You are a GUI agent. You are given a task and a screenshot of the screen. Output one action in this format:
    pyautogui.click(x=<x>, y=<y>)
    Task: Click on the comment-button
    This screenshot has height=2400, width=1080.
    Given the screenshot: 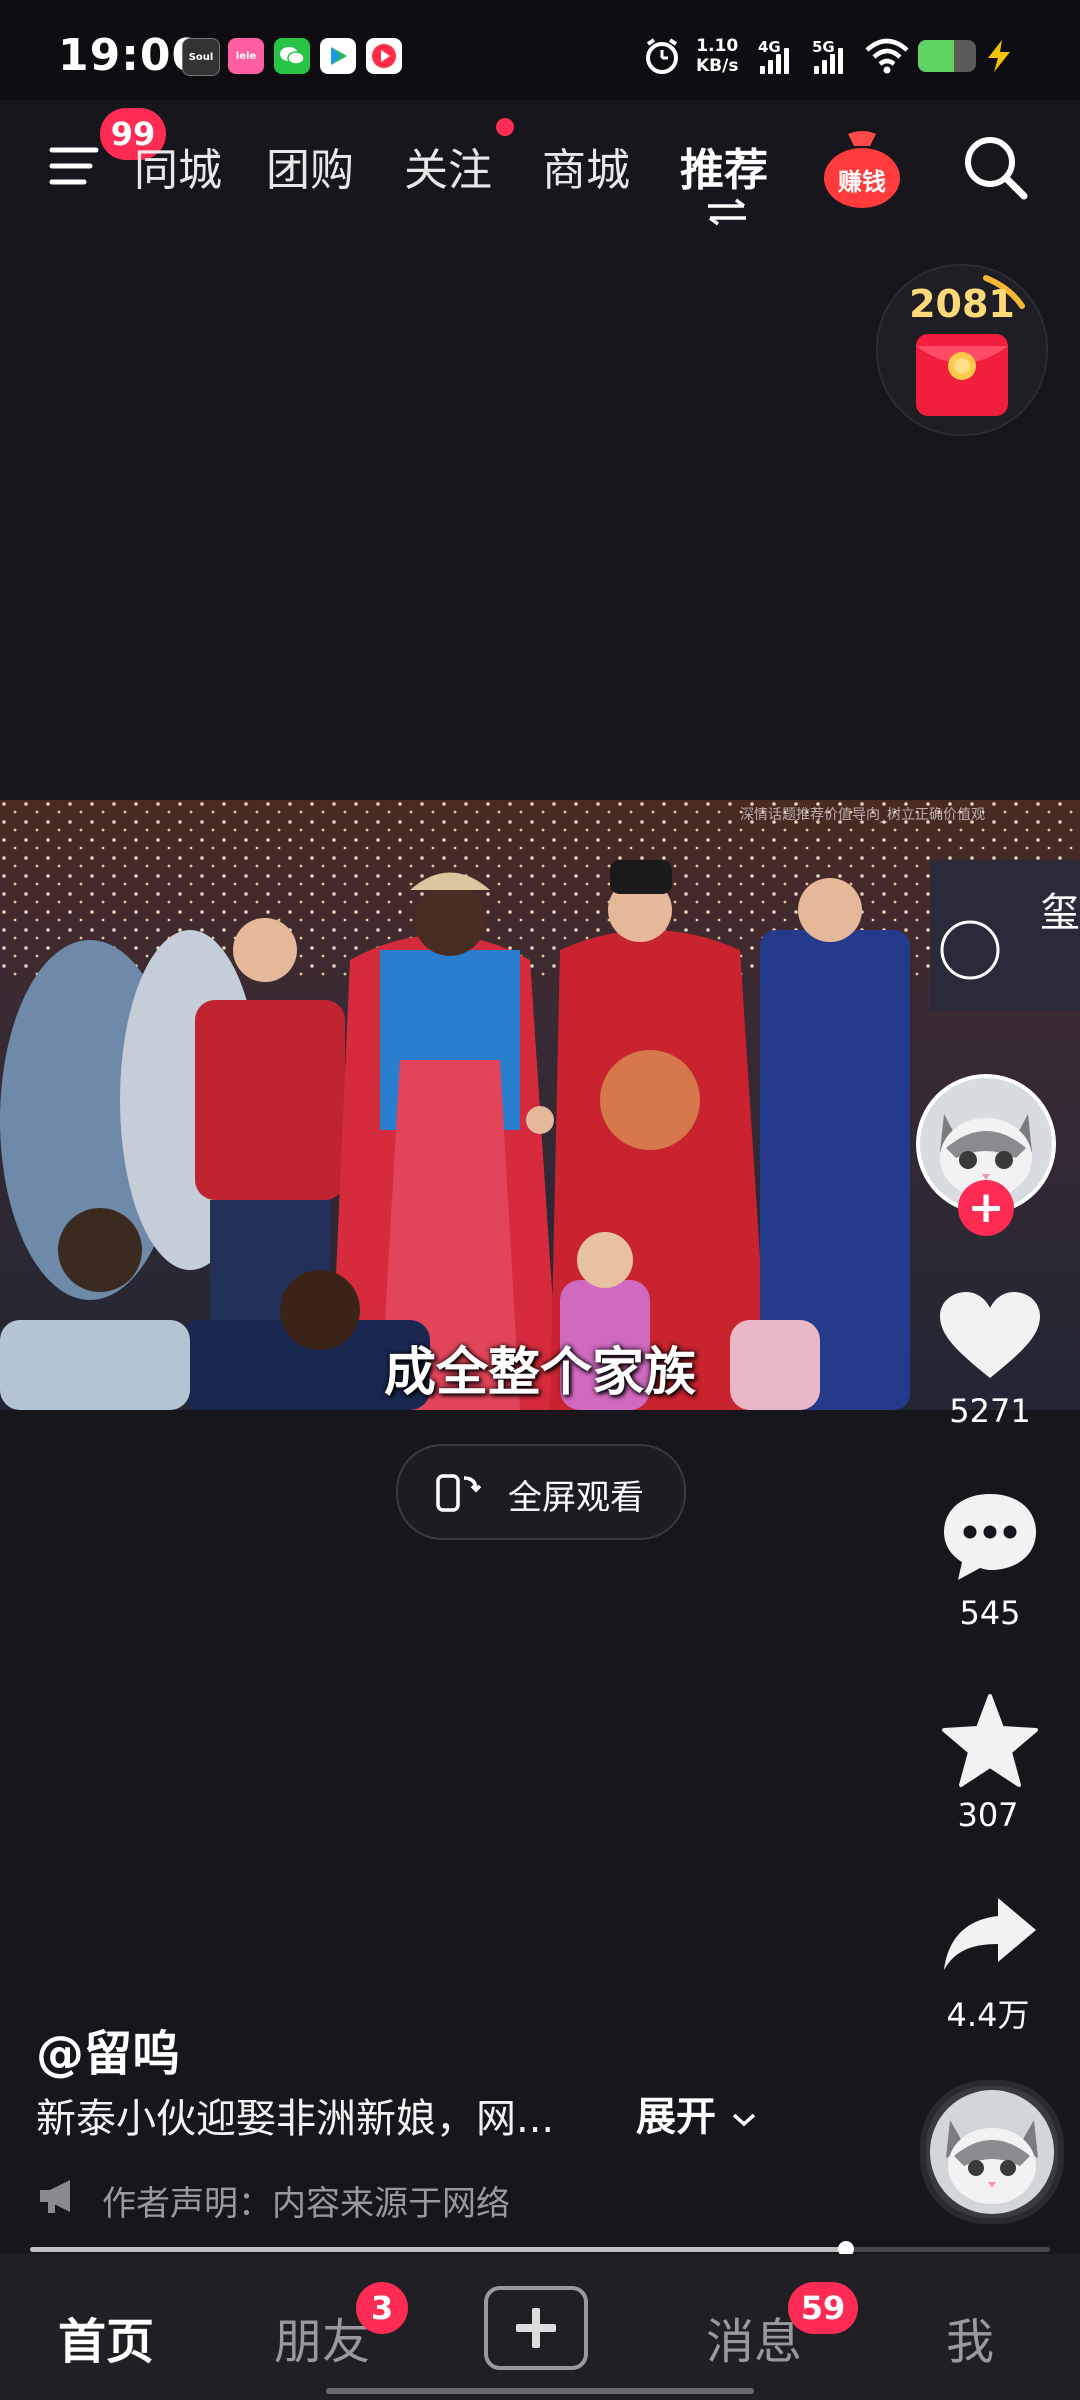 What is the action you would take?
    pyautogui.click(x=990, y=1539)
    